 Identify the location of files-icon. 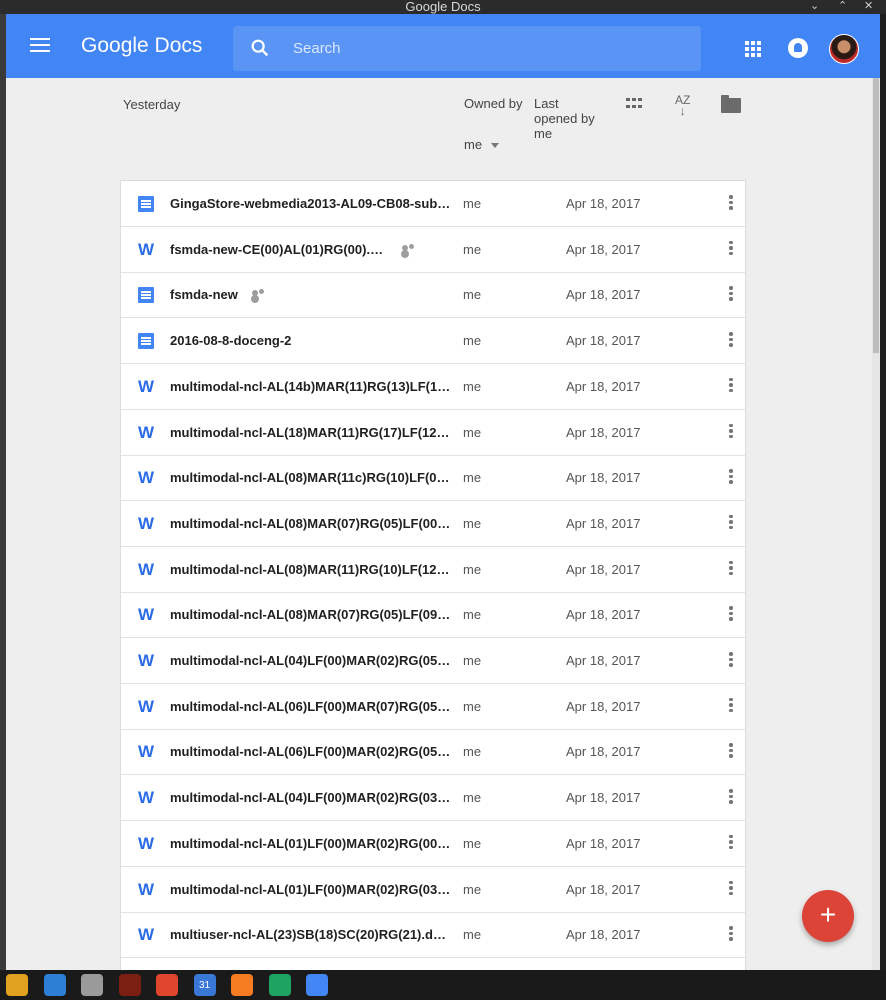
(92, 985).